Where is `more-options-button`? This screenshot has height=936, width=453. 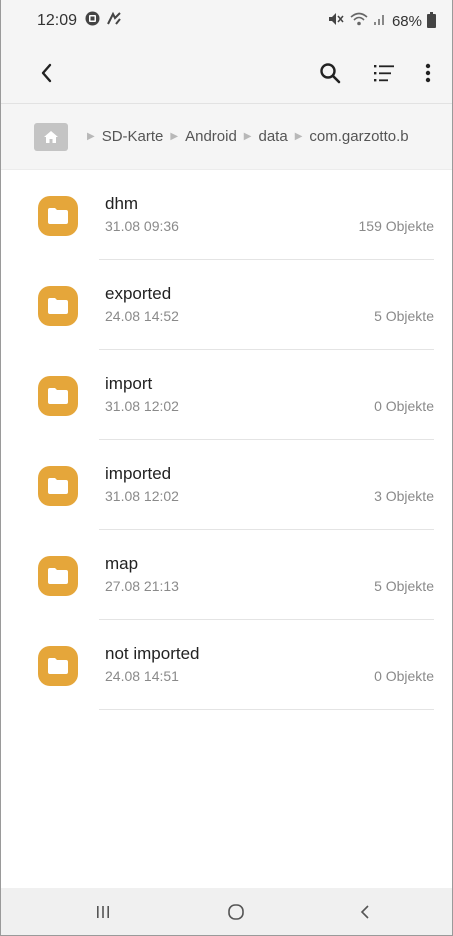
more-options-button is located at coordinates (428, 73).